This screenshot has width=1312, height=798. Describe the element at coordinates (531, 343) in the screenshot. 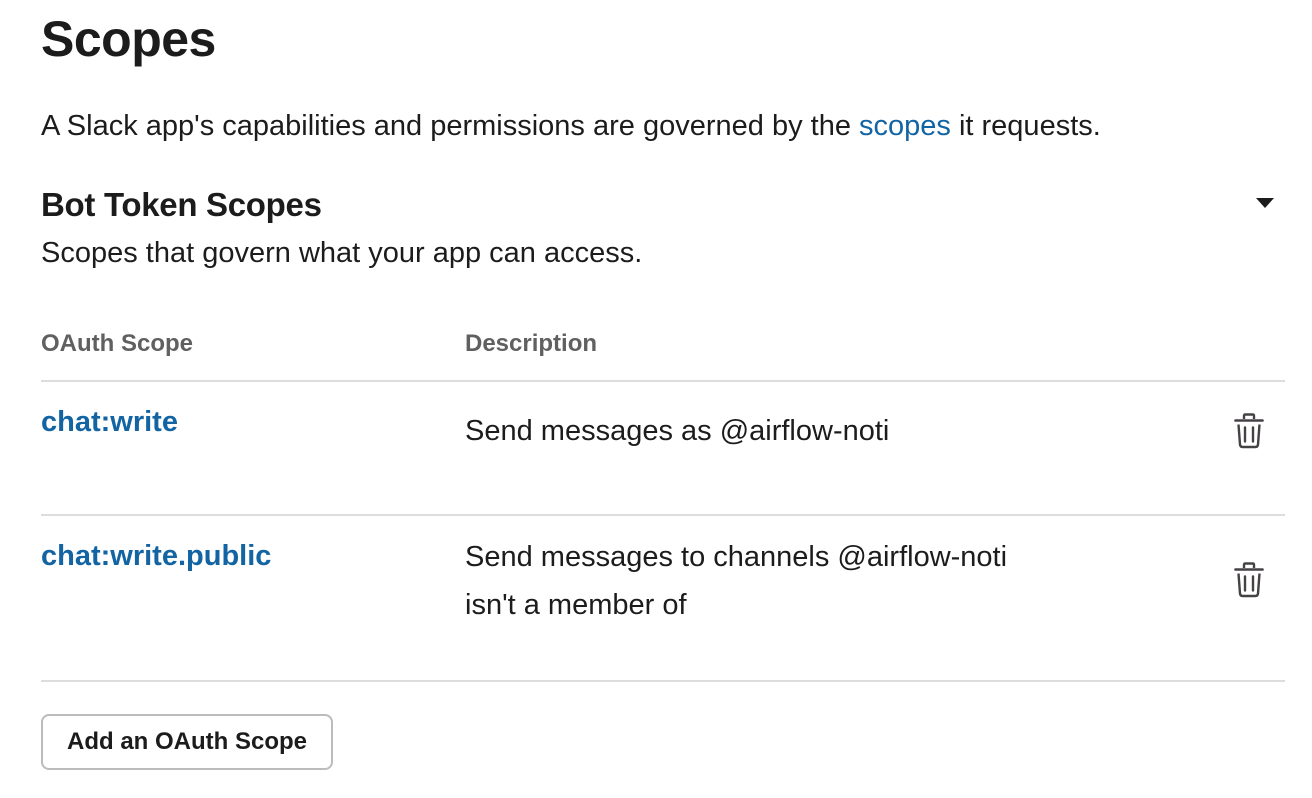

I see `column-header-description: Description` at that location.